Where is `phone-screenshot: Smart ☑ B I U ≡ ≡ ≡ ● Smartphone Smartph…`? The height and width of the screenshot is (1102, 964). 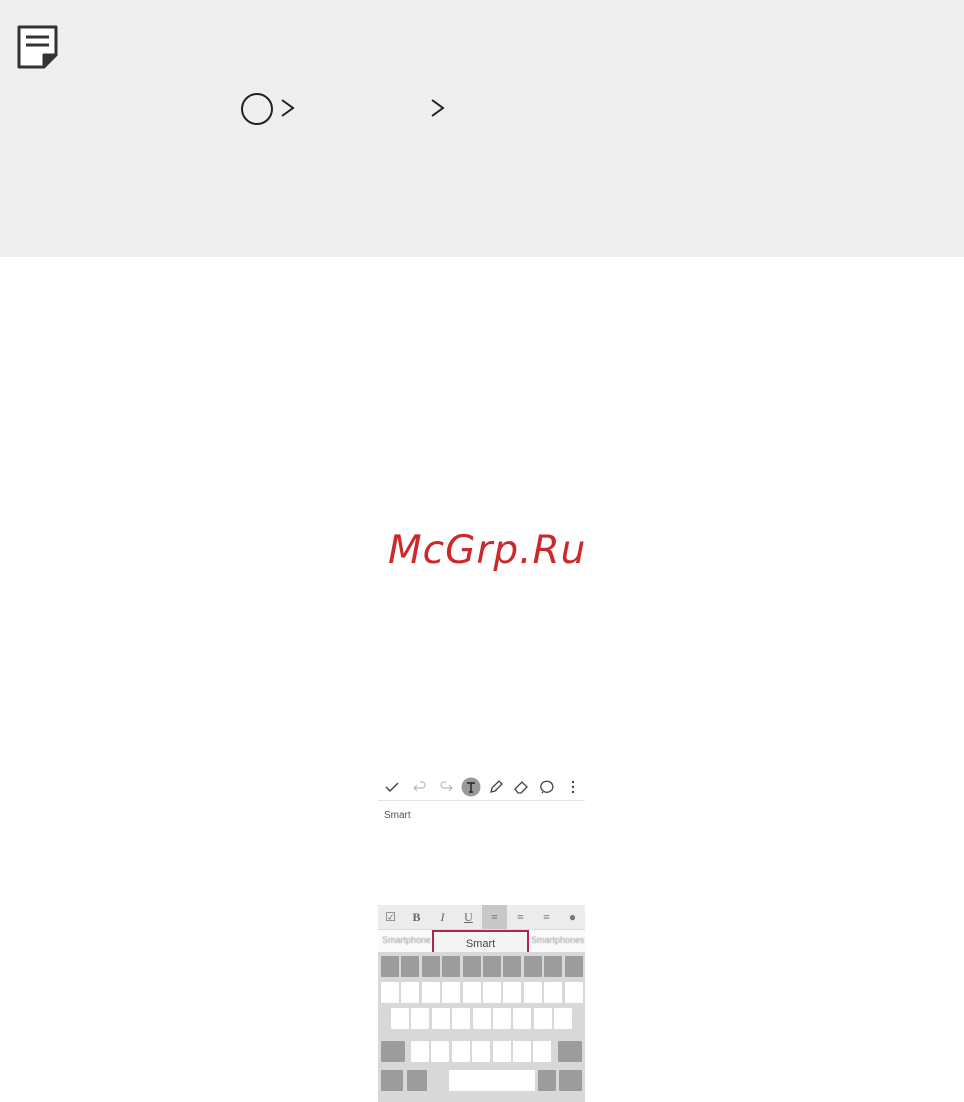 phone-screenshot: Smart ☑ B I U ≡ ≡ ≡ ● Smartphone Smartph… is located at coordinates (481, 938).